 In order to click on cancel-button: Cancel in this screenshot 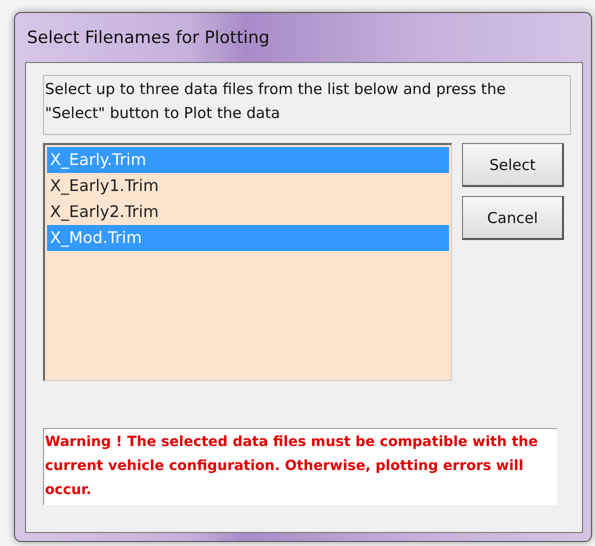, I will do `click(513, 218)`.